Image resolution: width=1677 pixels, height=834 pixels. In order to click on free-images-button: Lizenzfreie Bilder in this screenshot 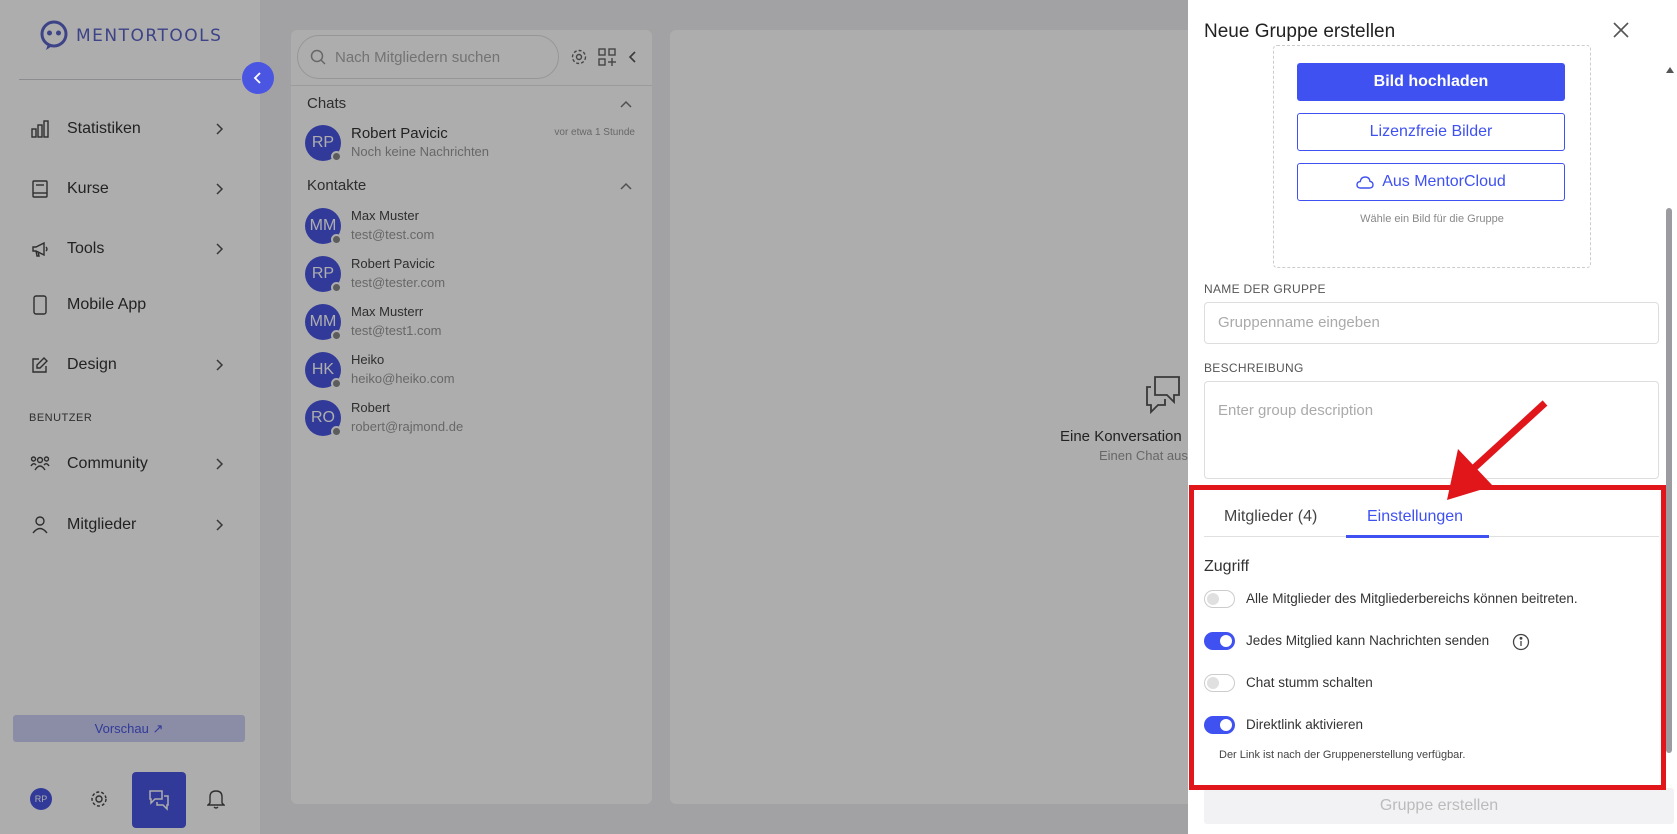, I will do `click(1431, 132)`.